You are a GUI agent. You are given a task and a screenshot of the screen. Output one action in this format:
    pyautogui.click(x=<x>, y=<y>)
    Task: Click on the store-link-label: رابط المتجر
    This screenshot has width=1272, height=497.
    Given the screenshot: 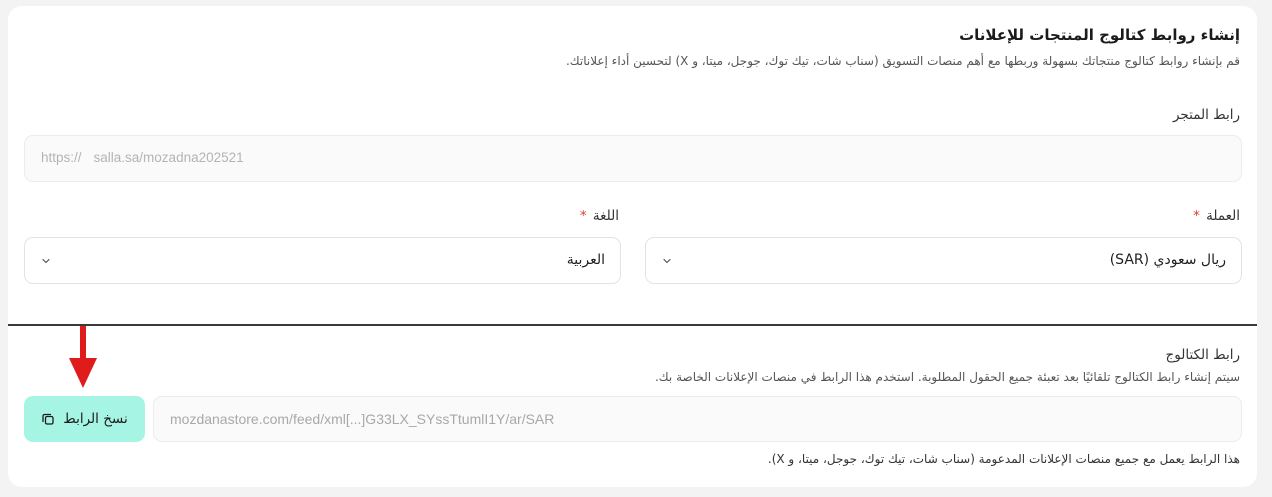 What is the action you would take?
    pyautogui.click(x=1206, y=115)
    